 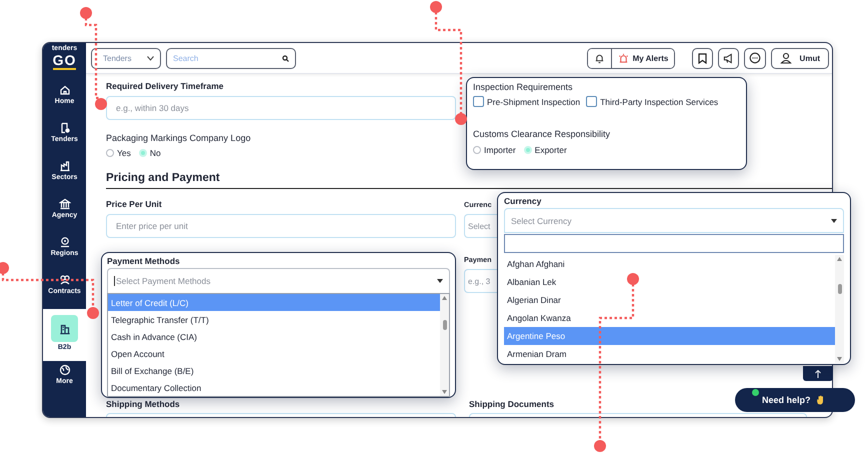 What do you see at coordinates (542, 134) in the screenshot?
I see `panel-title: Customs Clearance Responsibility` at bounding box center [542, 134].